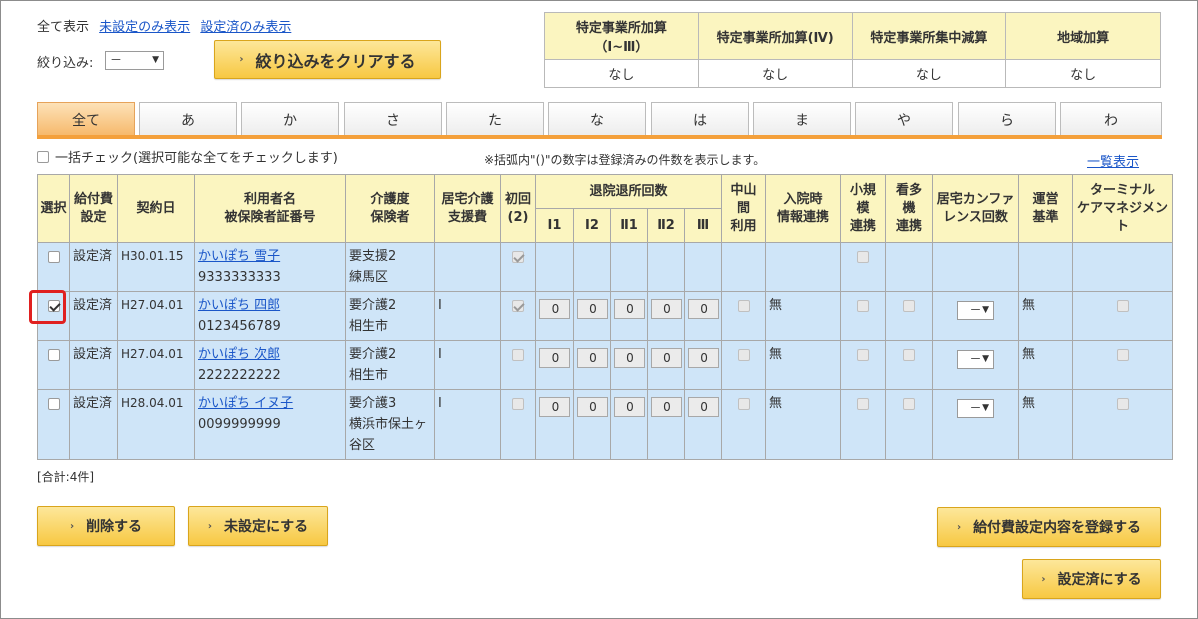 This screenshot has height=619, width=1198. I want to click on user-name-link: かいぽち 四郎, so click(239, 305).